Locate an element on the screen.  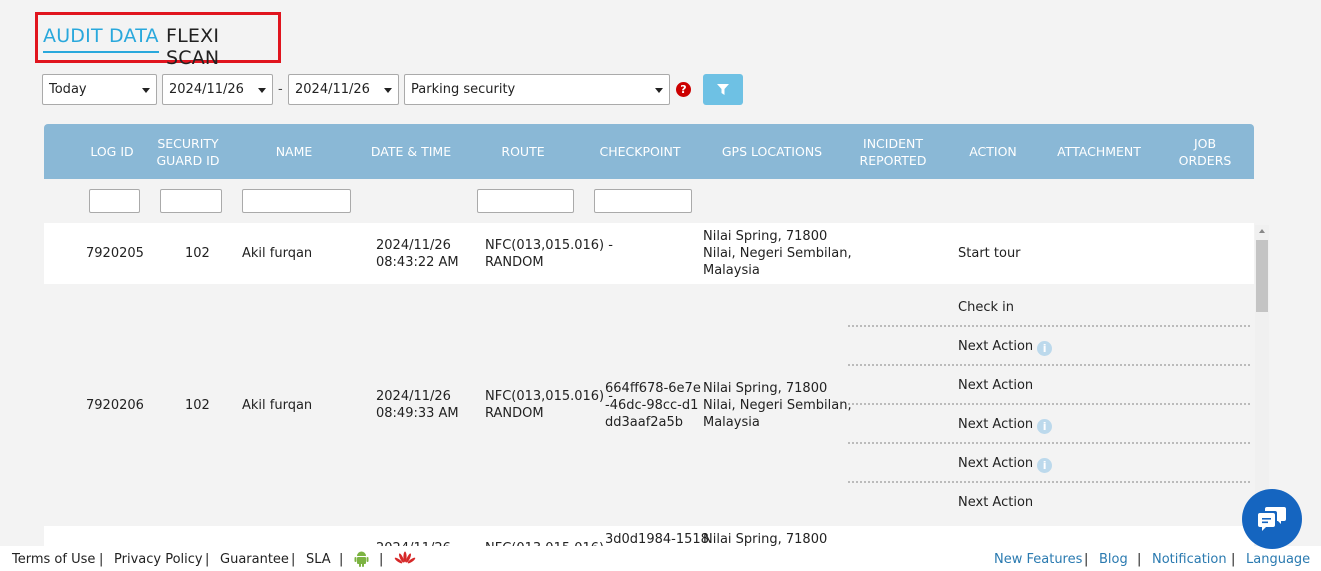
site-select: Parking security is located at coordinates (537, 89).